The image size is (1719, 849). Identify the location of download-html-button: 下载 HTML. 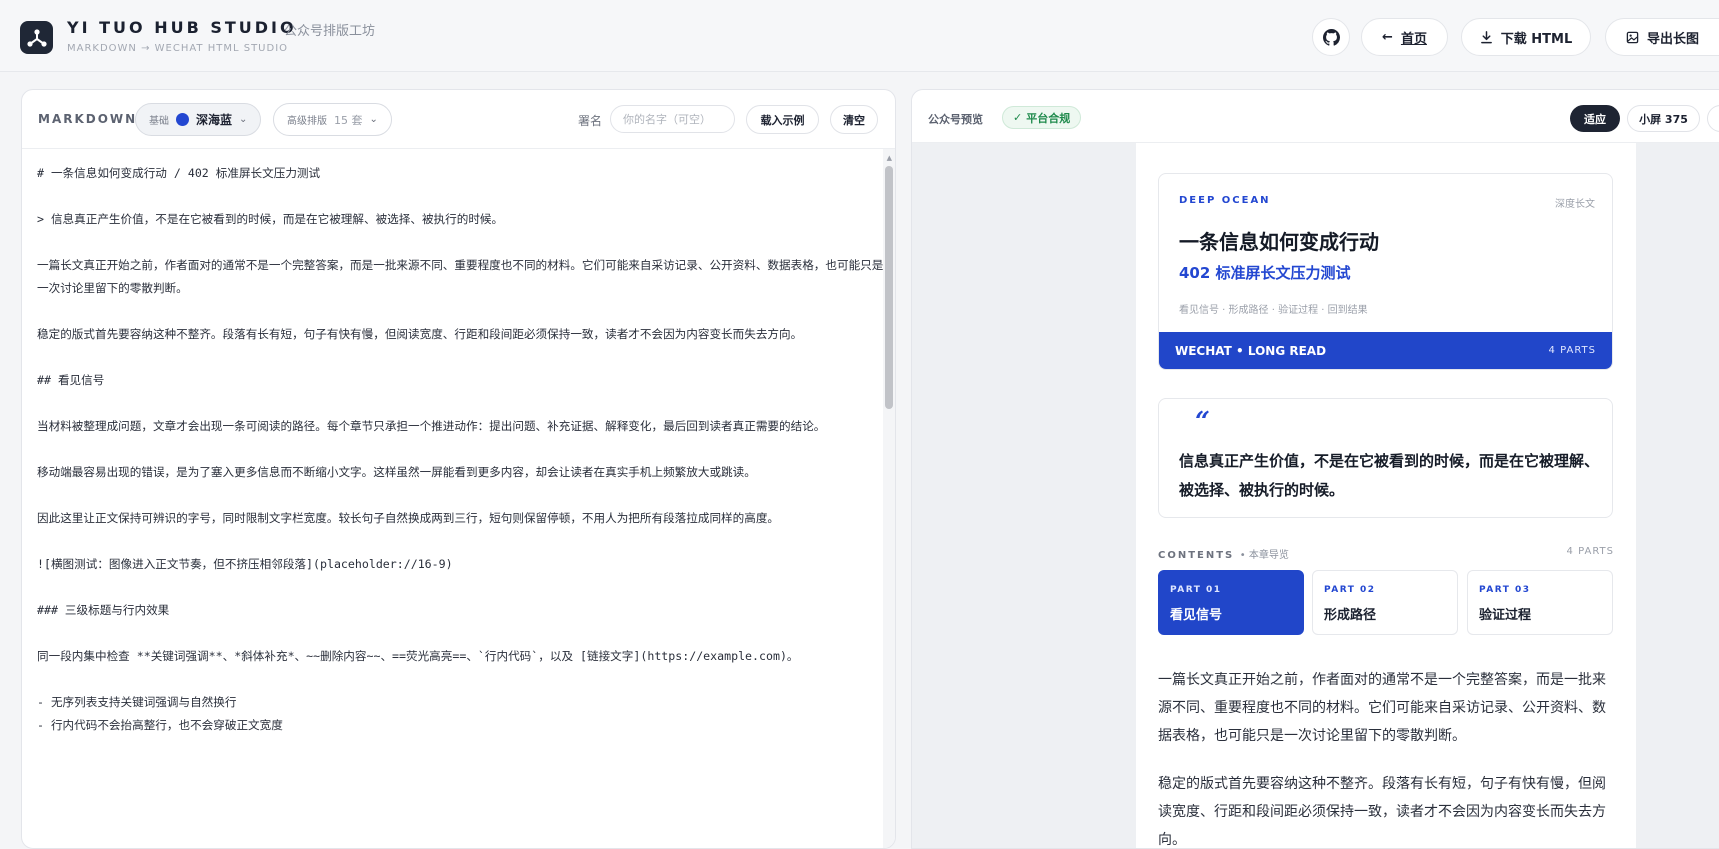
(1526, 37).